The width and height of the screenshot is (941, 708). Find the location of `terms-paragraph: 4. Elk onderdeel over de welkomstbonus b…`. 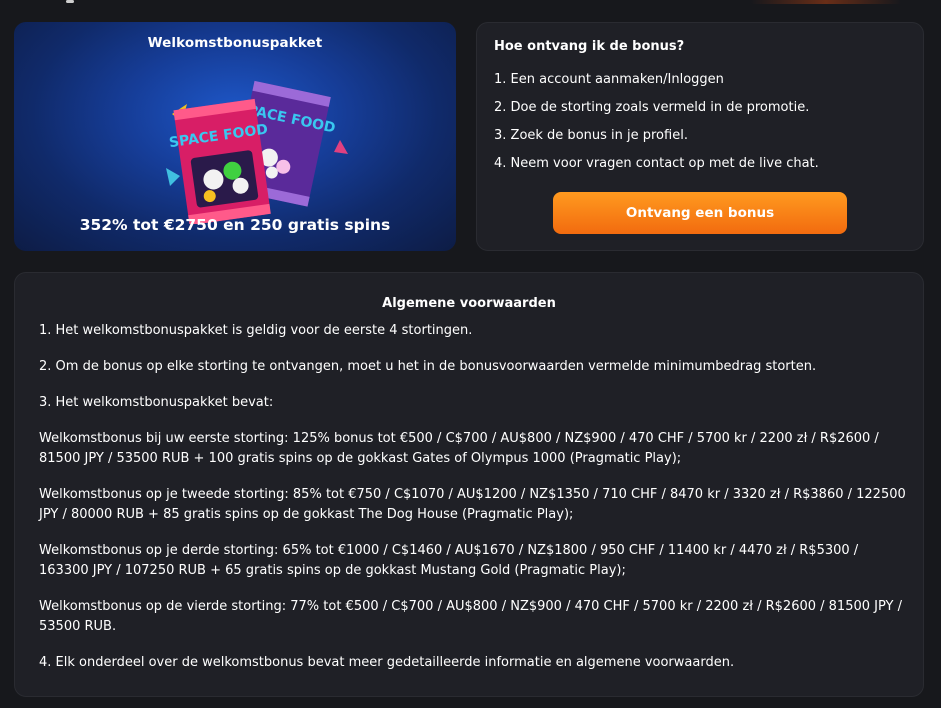

terms-paragraph: 4. Elk onderdeel over de welkomstbonus b… is located at coordinates (387, 662).